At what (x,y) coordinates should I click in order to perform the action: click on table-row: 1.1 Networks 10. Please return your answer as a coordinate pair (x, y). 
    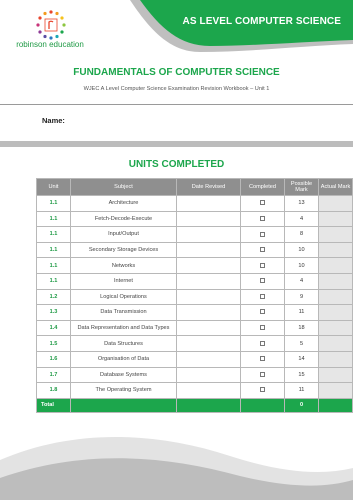
    Looking at the image, I should click on (194, 265).